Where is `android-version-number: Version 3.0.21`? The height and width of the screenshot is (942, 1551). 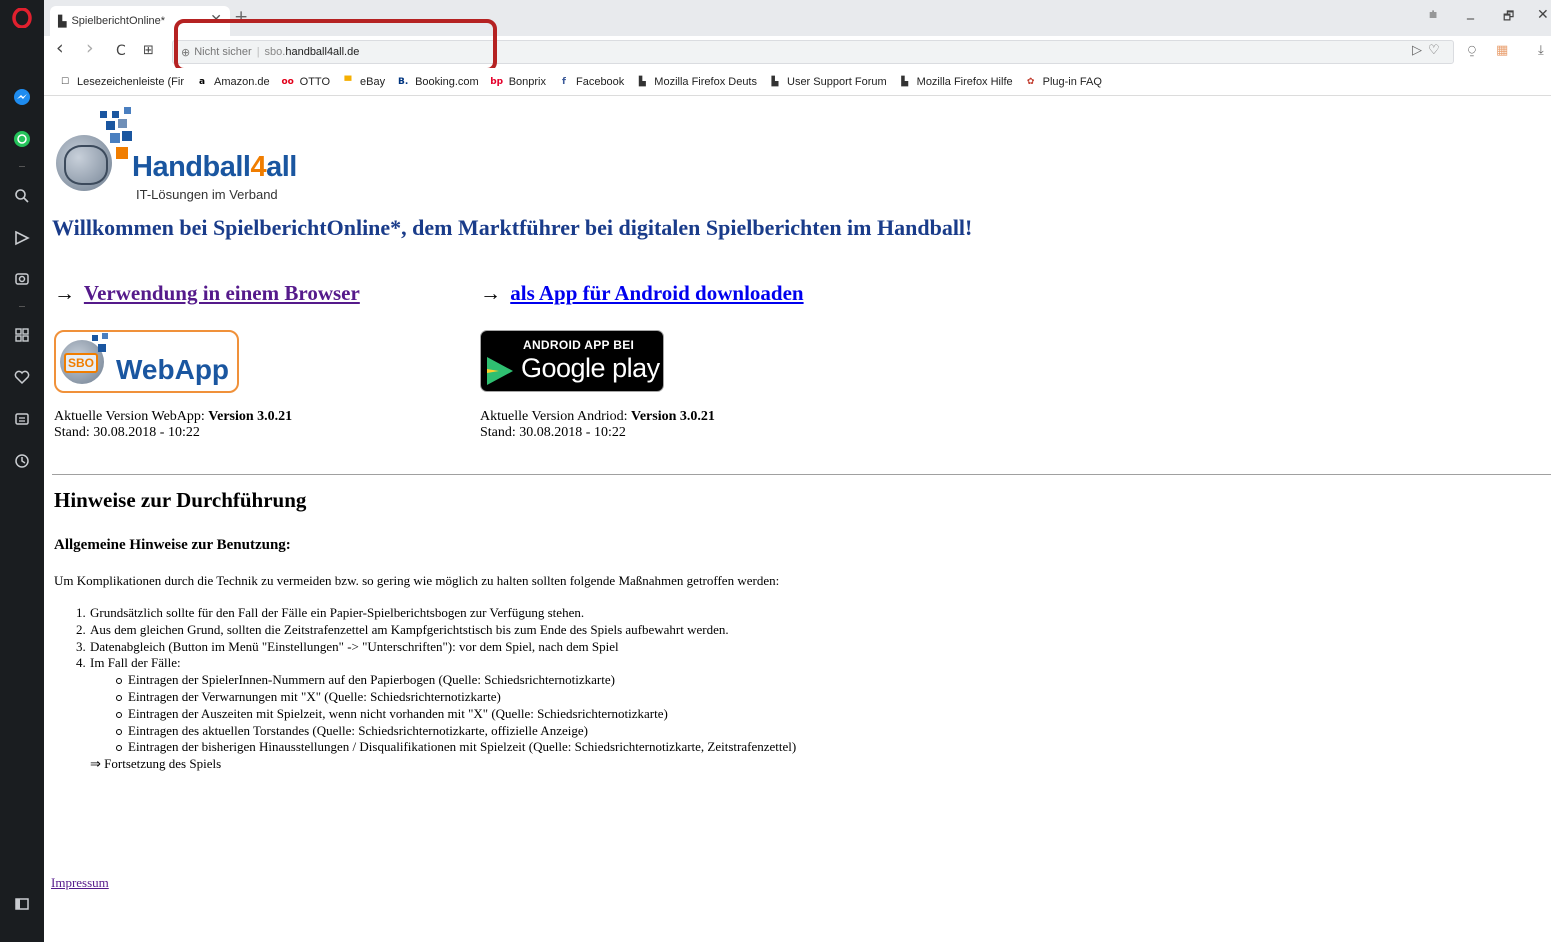
android-version-number: Version 3.0.21 is located at coordinates (673, 416).